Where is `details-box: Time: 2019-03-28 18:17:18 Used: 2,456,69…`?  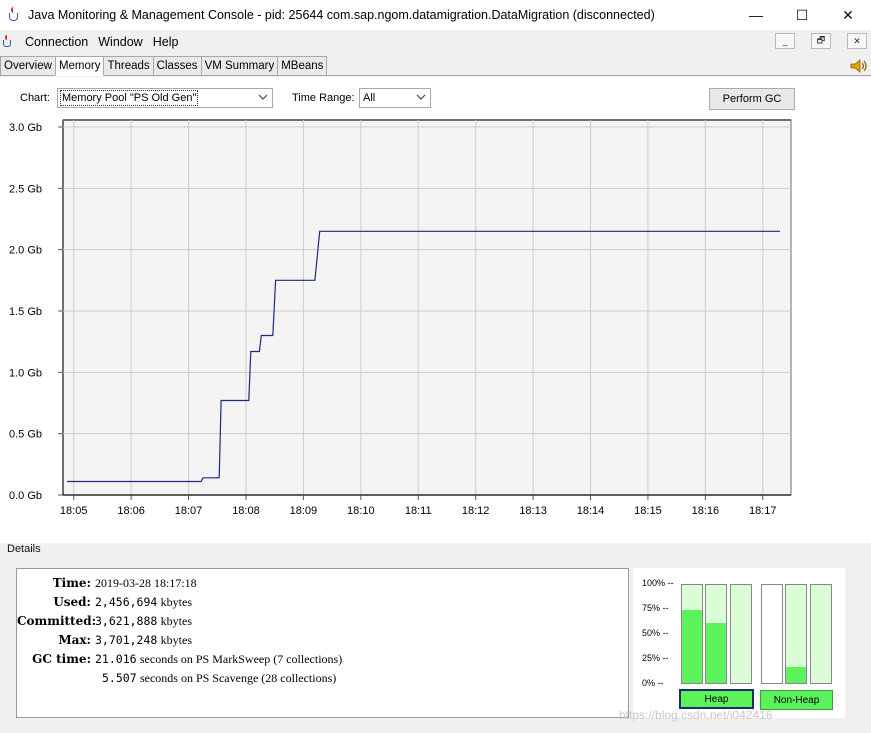
details-box: Time: 2019-03-28 18:17:18 Used: 2,456,69… is located at coordinates (322, 643).